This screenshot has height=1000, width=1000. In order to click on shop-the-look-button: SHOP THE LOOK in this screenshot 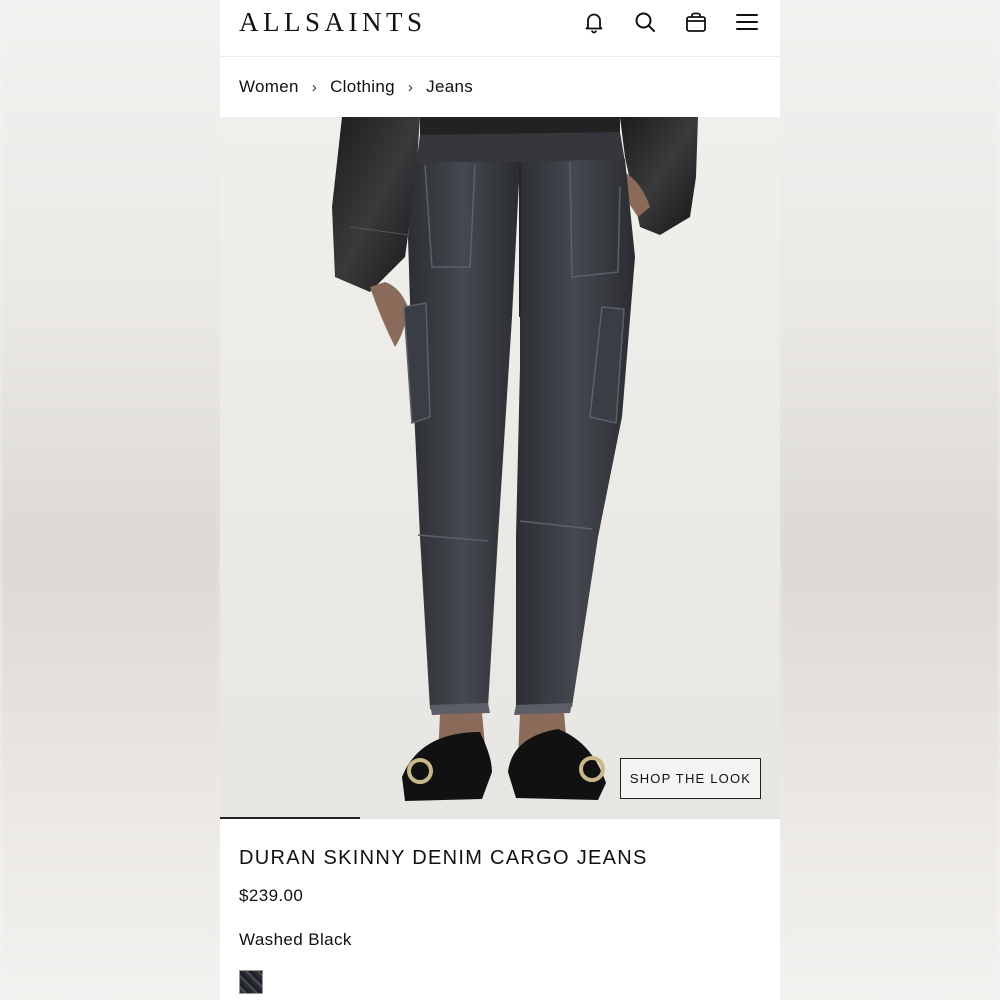, I will do `click(690, 778)`.